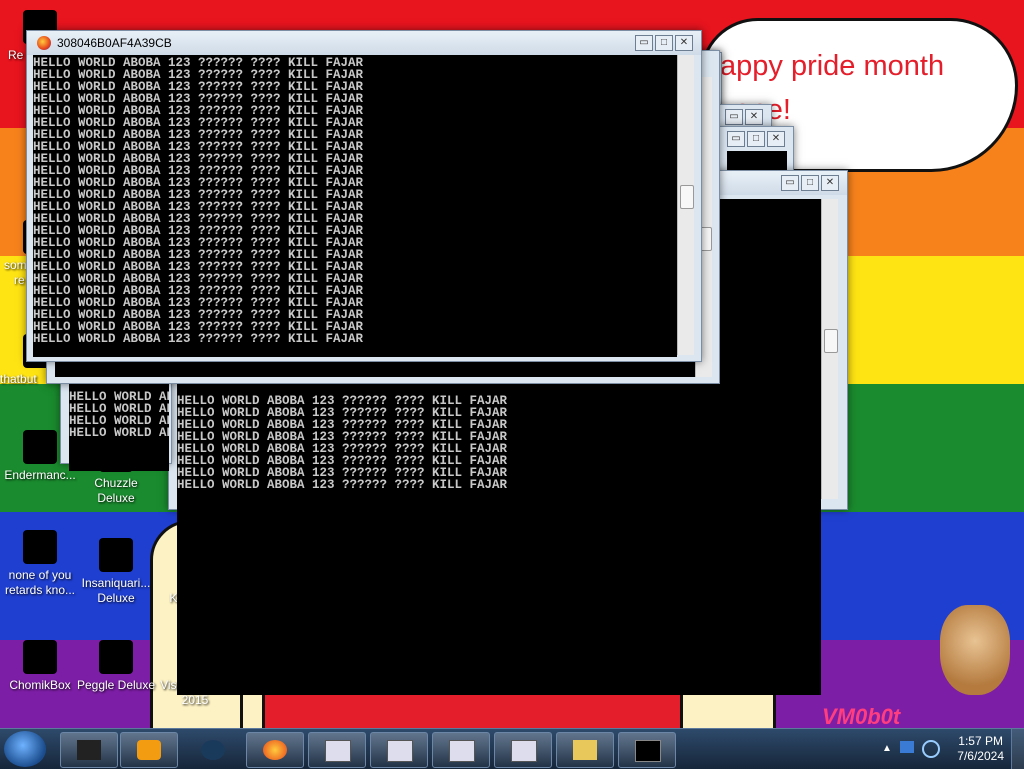 The image size is (1024, 769). I want to click on clock-date: 7/6/2024, so click(980, 756).